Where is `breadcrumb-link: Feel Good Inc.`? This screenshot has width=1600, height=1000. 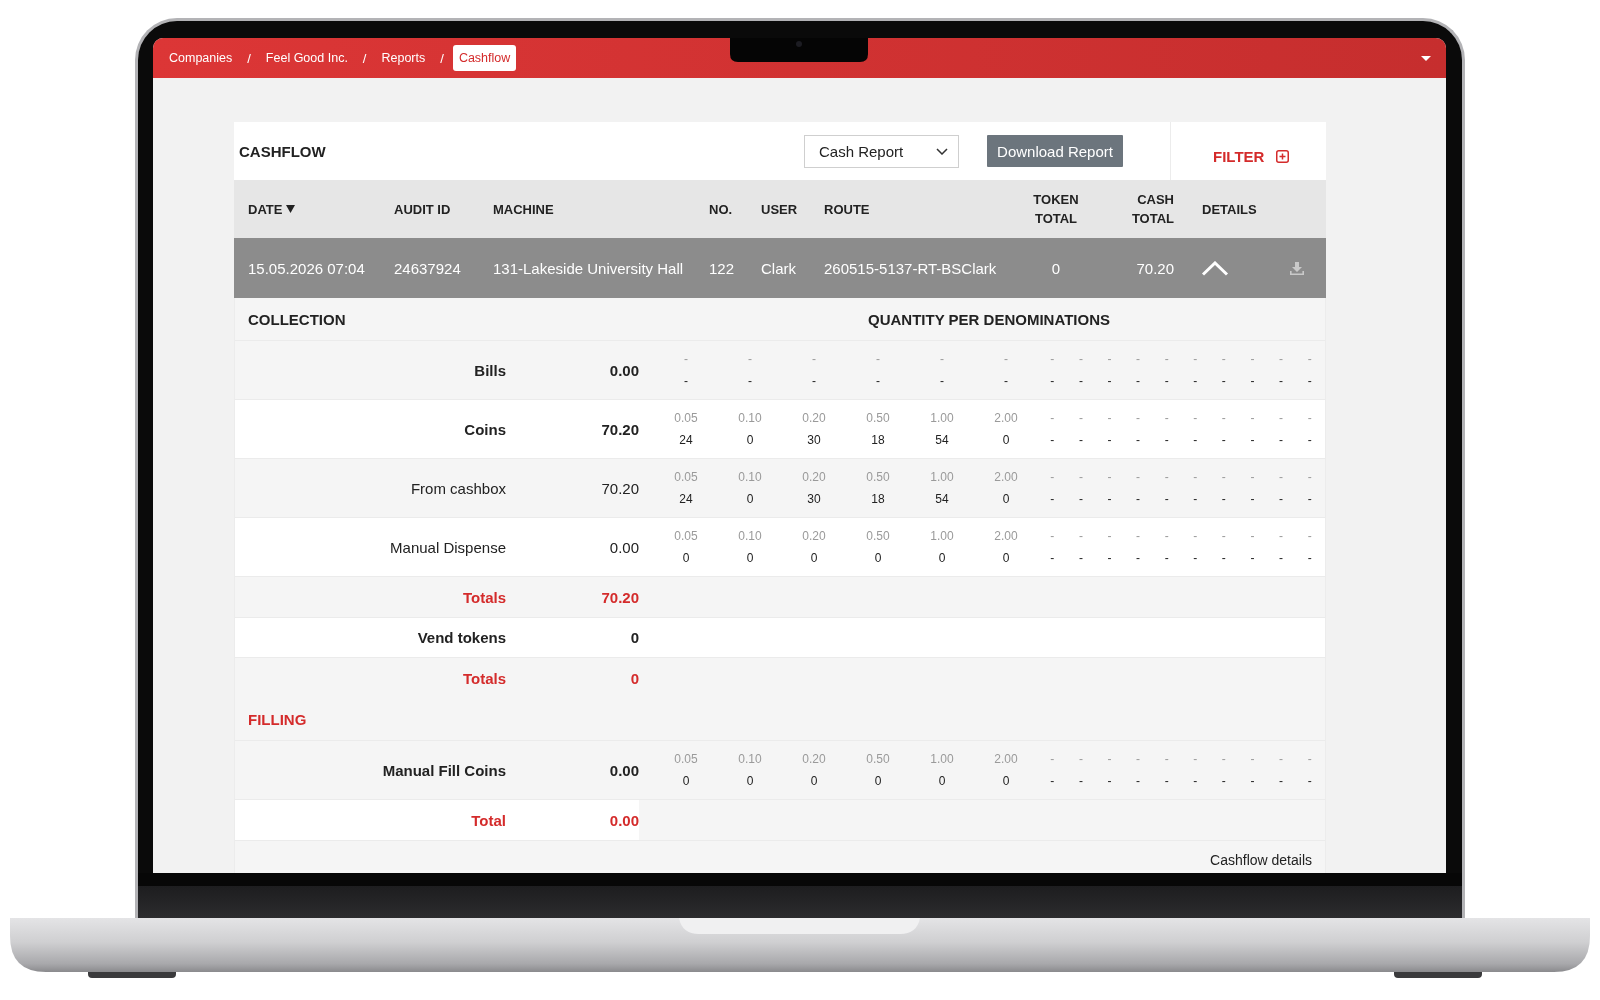
breadcrumb-link: Feel Good Inc. is located at coordinates (306, 58).